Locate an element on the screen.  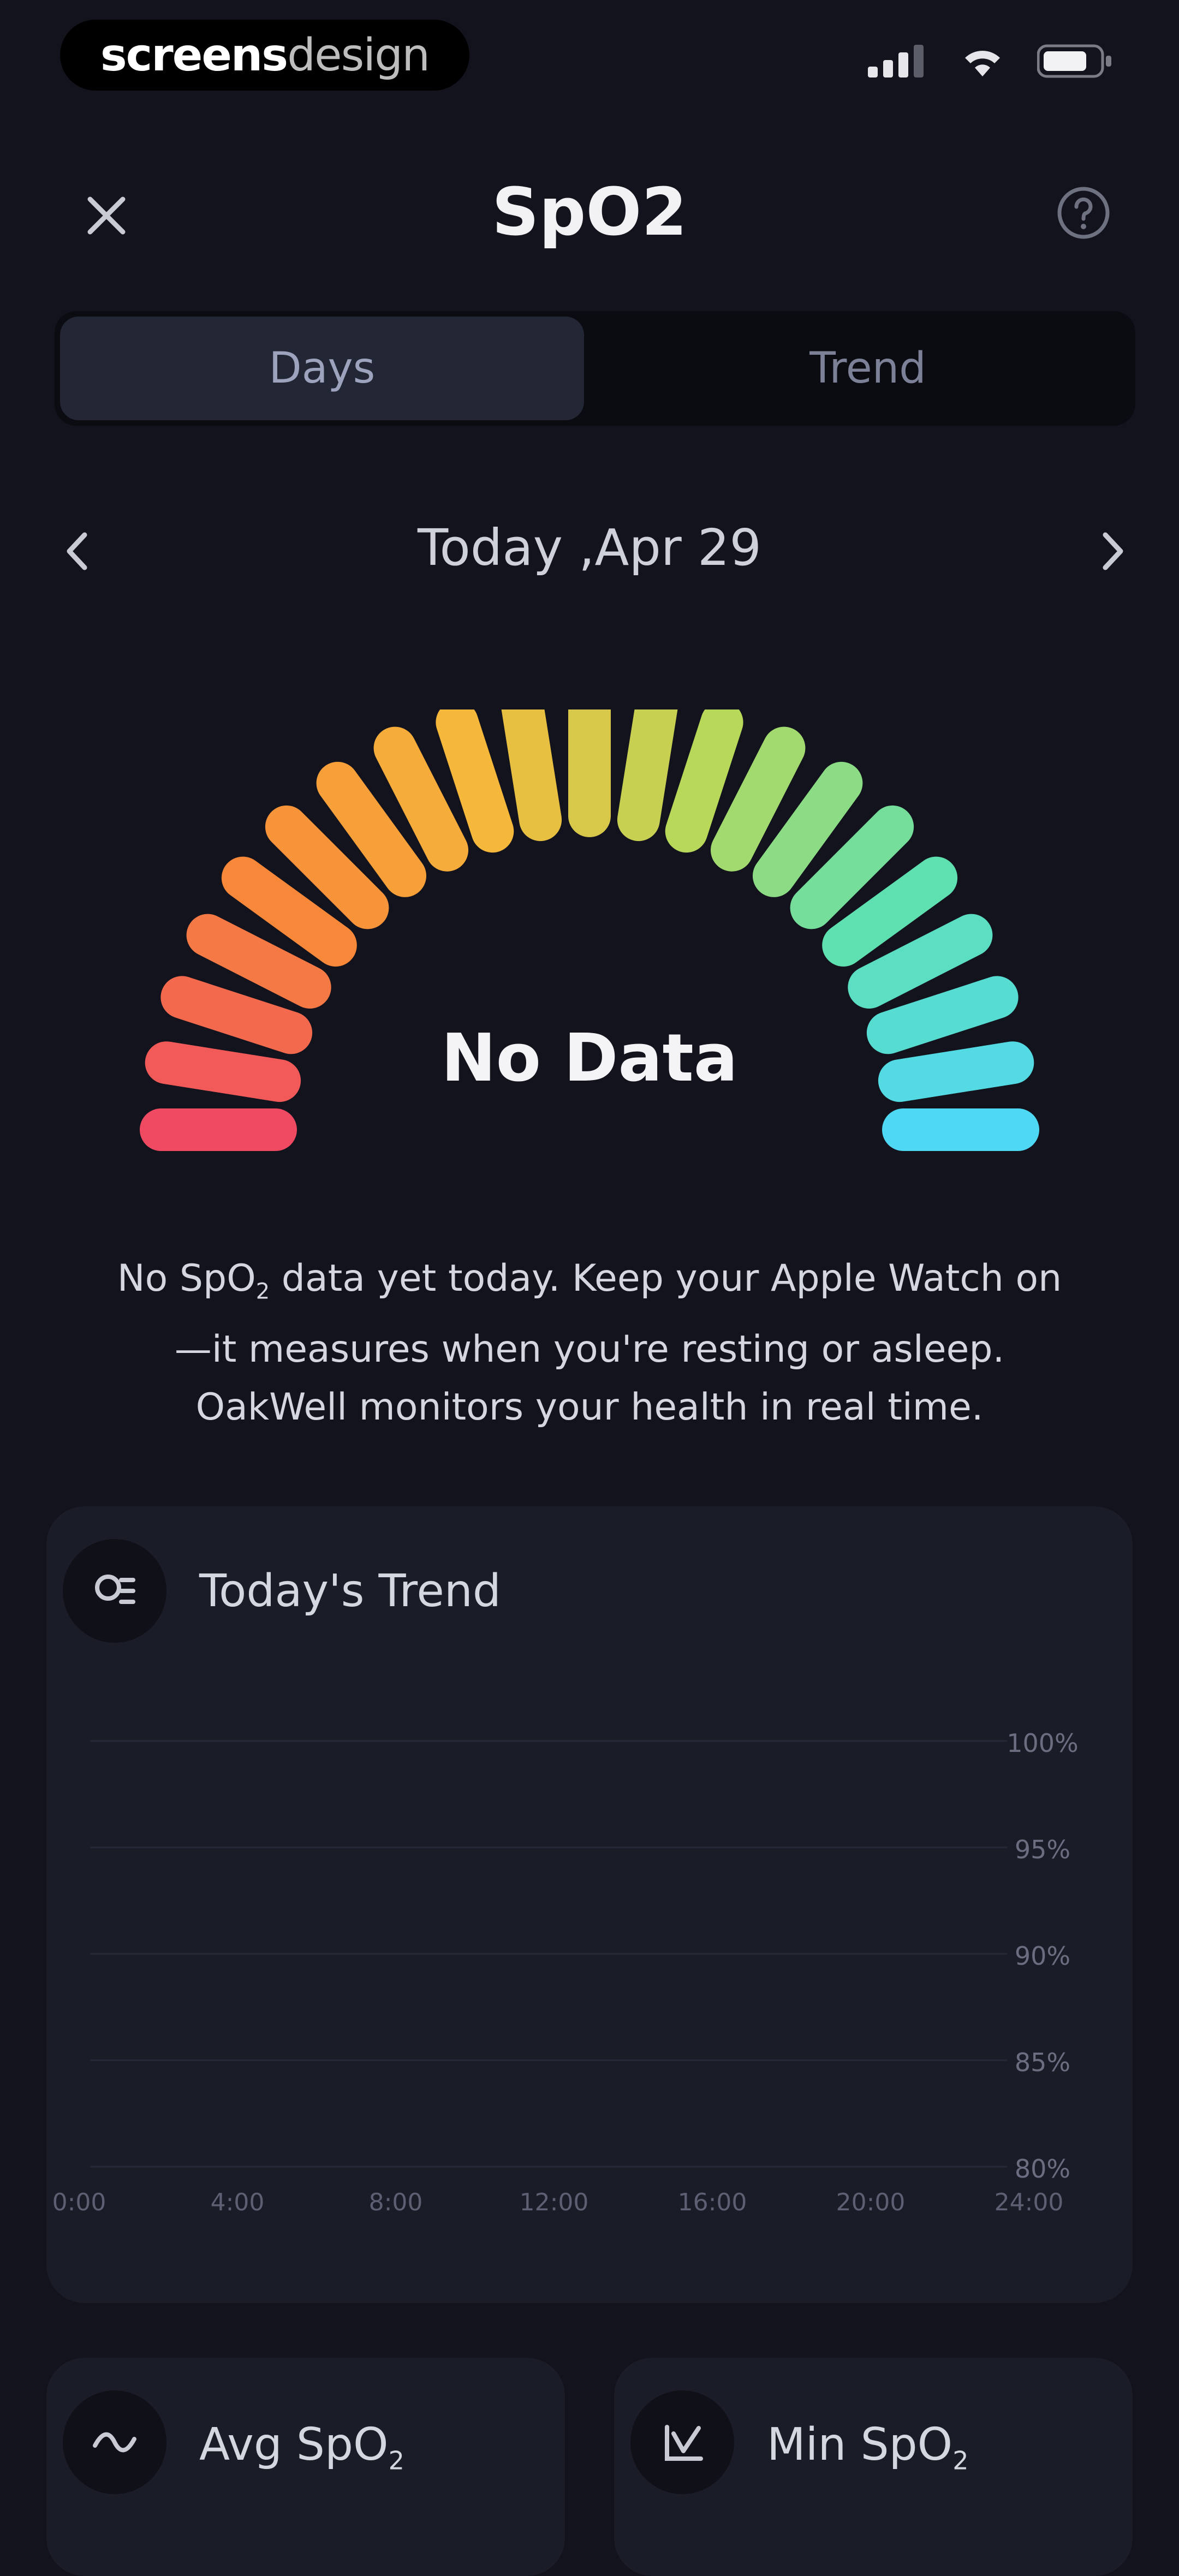
y-tick-label: 95% is located at coordinates (1042, 1849).